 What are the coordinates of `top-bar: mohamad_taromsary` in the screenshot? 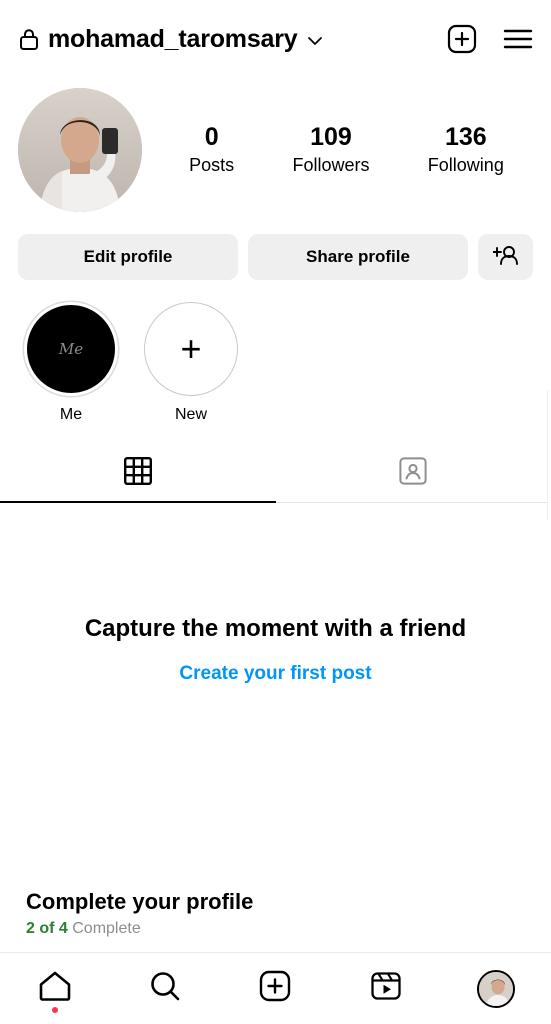 It's located at (275, 39).